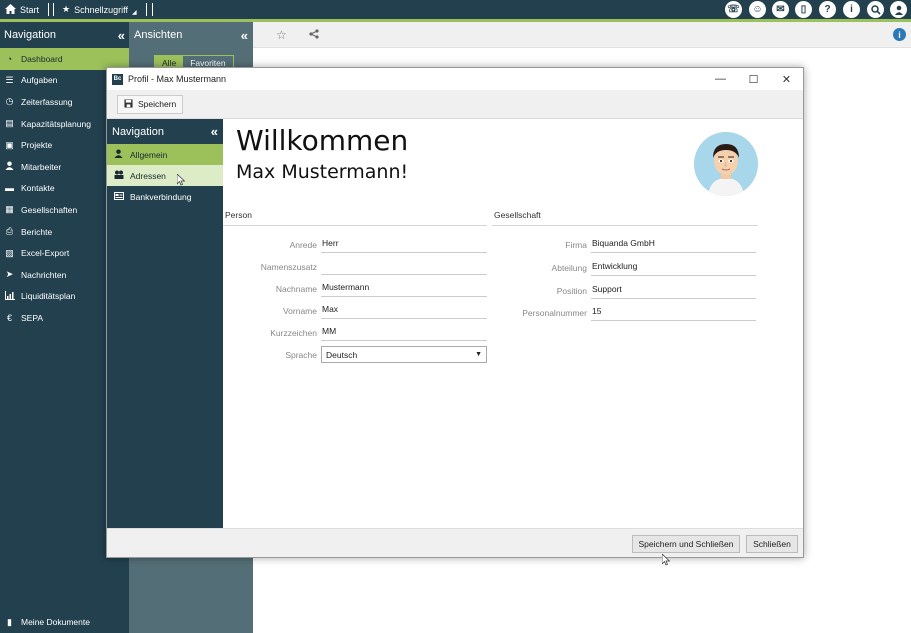 This screenshot has width=911, height=633. Describe the element at coordinates (772, 544) in the screenshot. I see `close-button: Schließen` at that location.